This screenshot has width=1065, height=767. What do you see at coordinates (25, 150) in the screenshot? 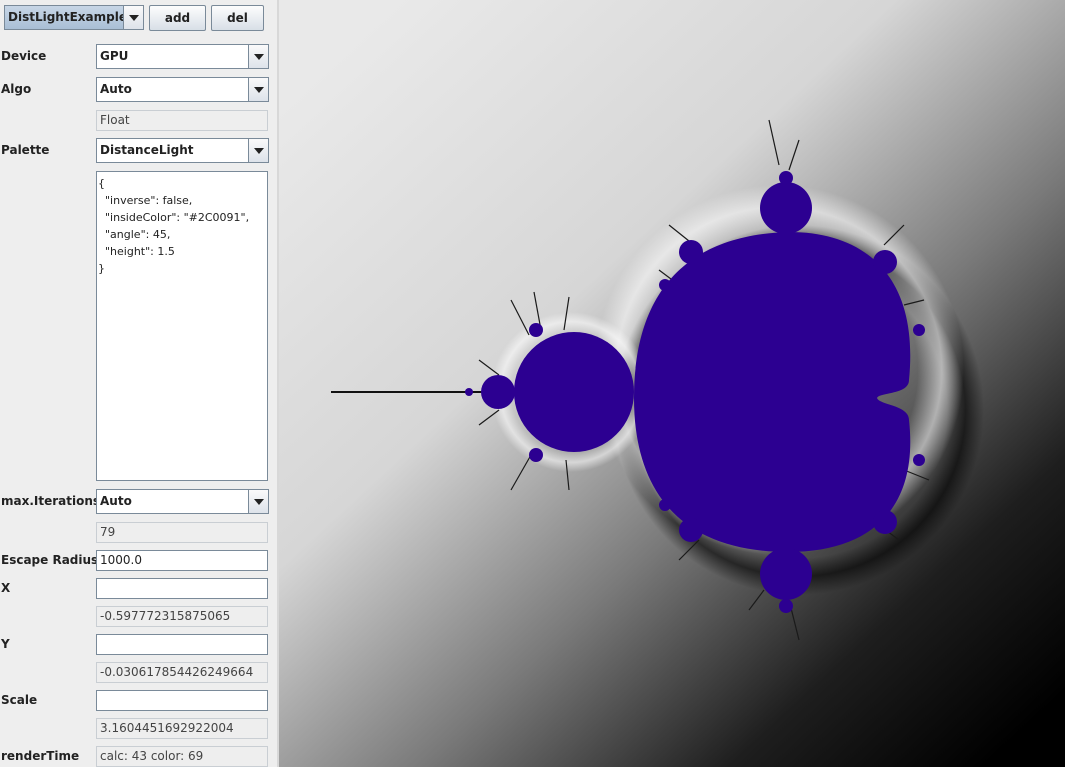
I see `palette-label: Palette` at bounding box center [25, 150].